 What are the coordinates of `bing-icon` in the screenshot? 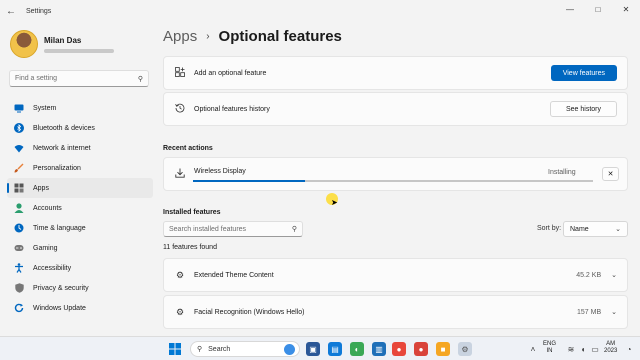 It's located at (289, 349).